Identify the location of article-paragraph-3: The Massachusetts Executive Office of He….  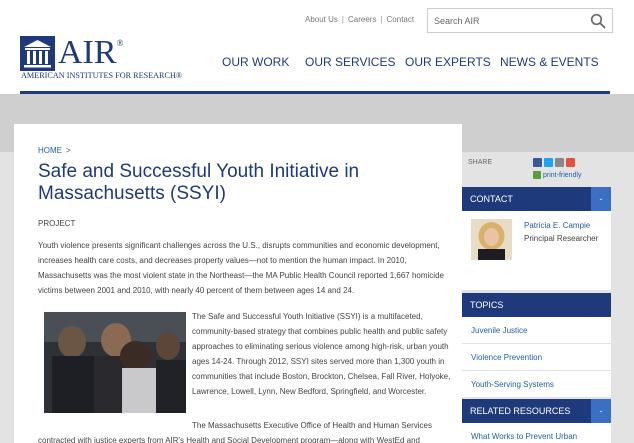
(312, 425).